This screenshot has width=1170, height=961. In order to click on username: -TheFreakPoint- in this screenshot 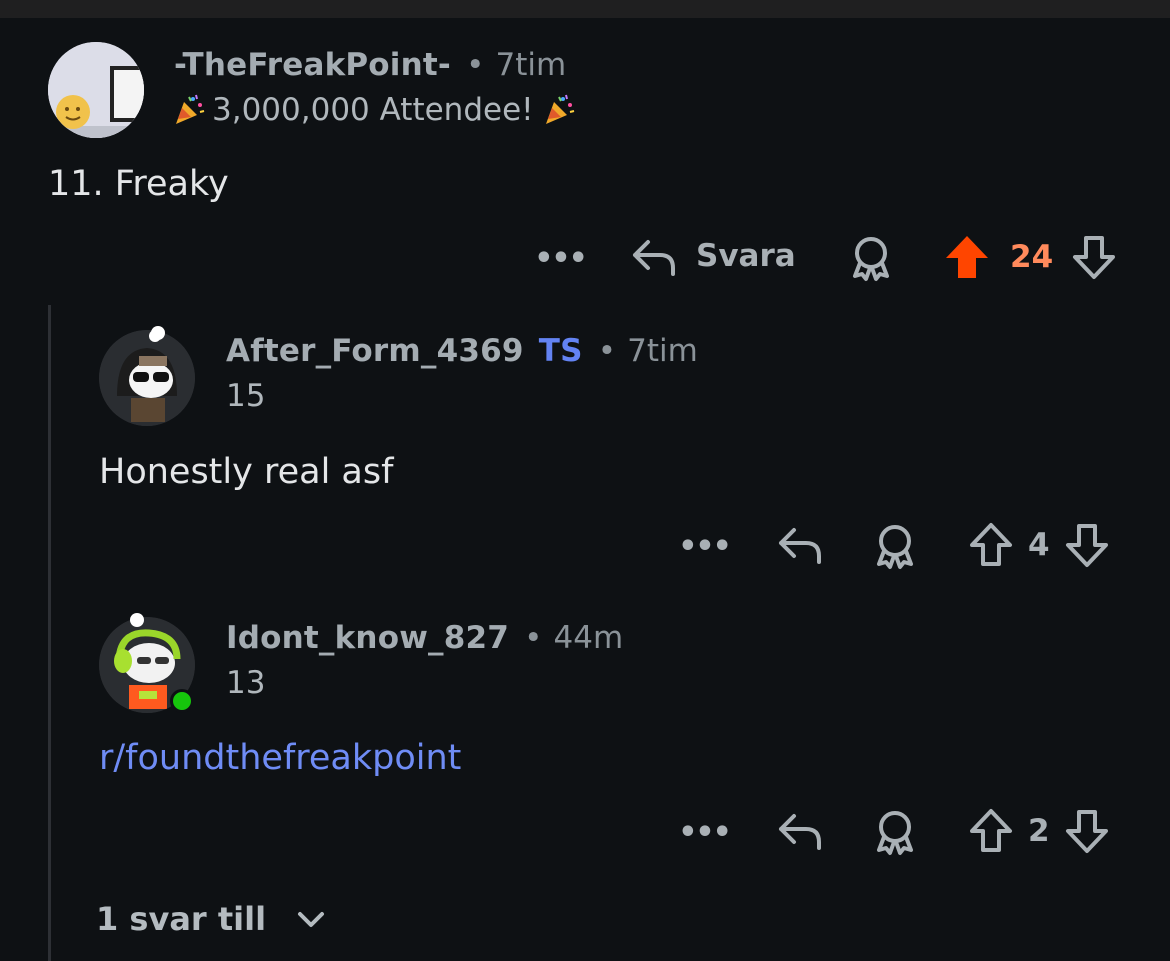, I will do `click(312, 65)`.